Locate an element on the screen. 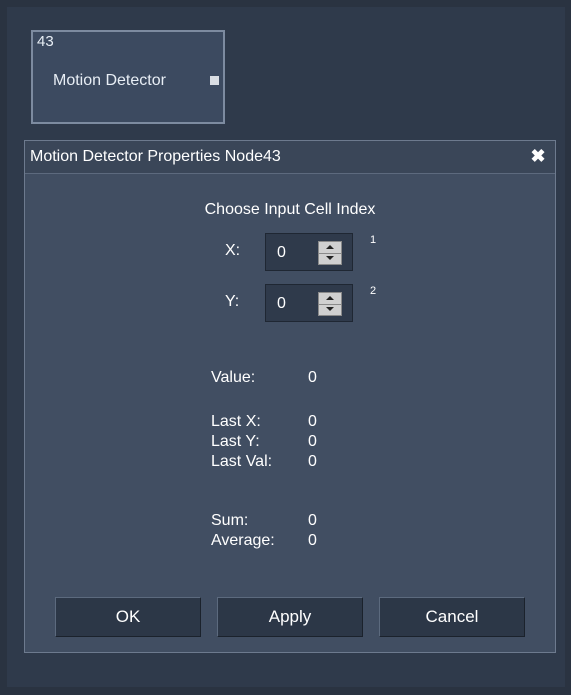 This screenshot has height=695, width=571. apply-button: Apply is located at coordinates (290, 617).